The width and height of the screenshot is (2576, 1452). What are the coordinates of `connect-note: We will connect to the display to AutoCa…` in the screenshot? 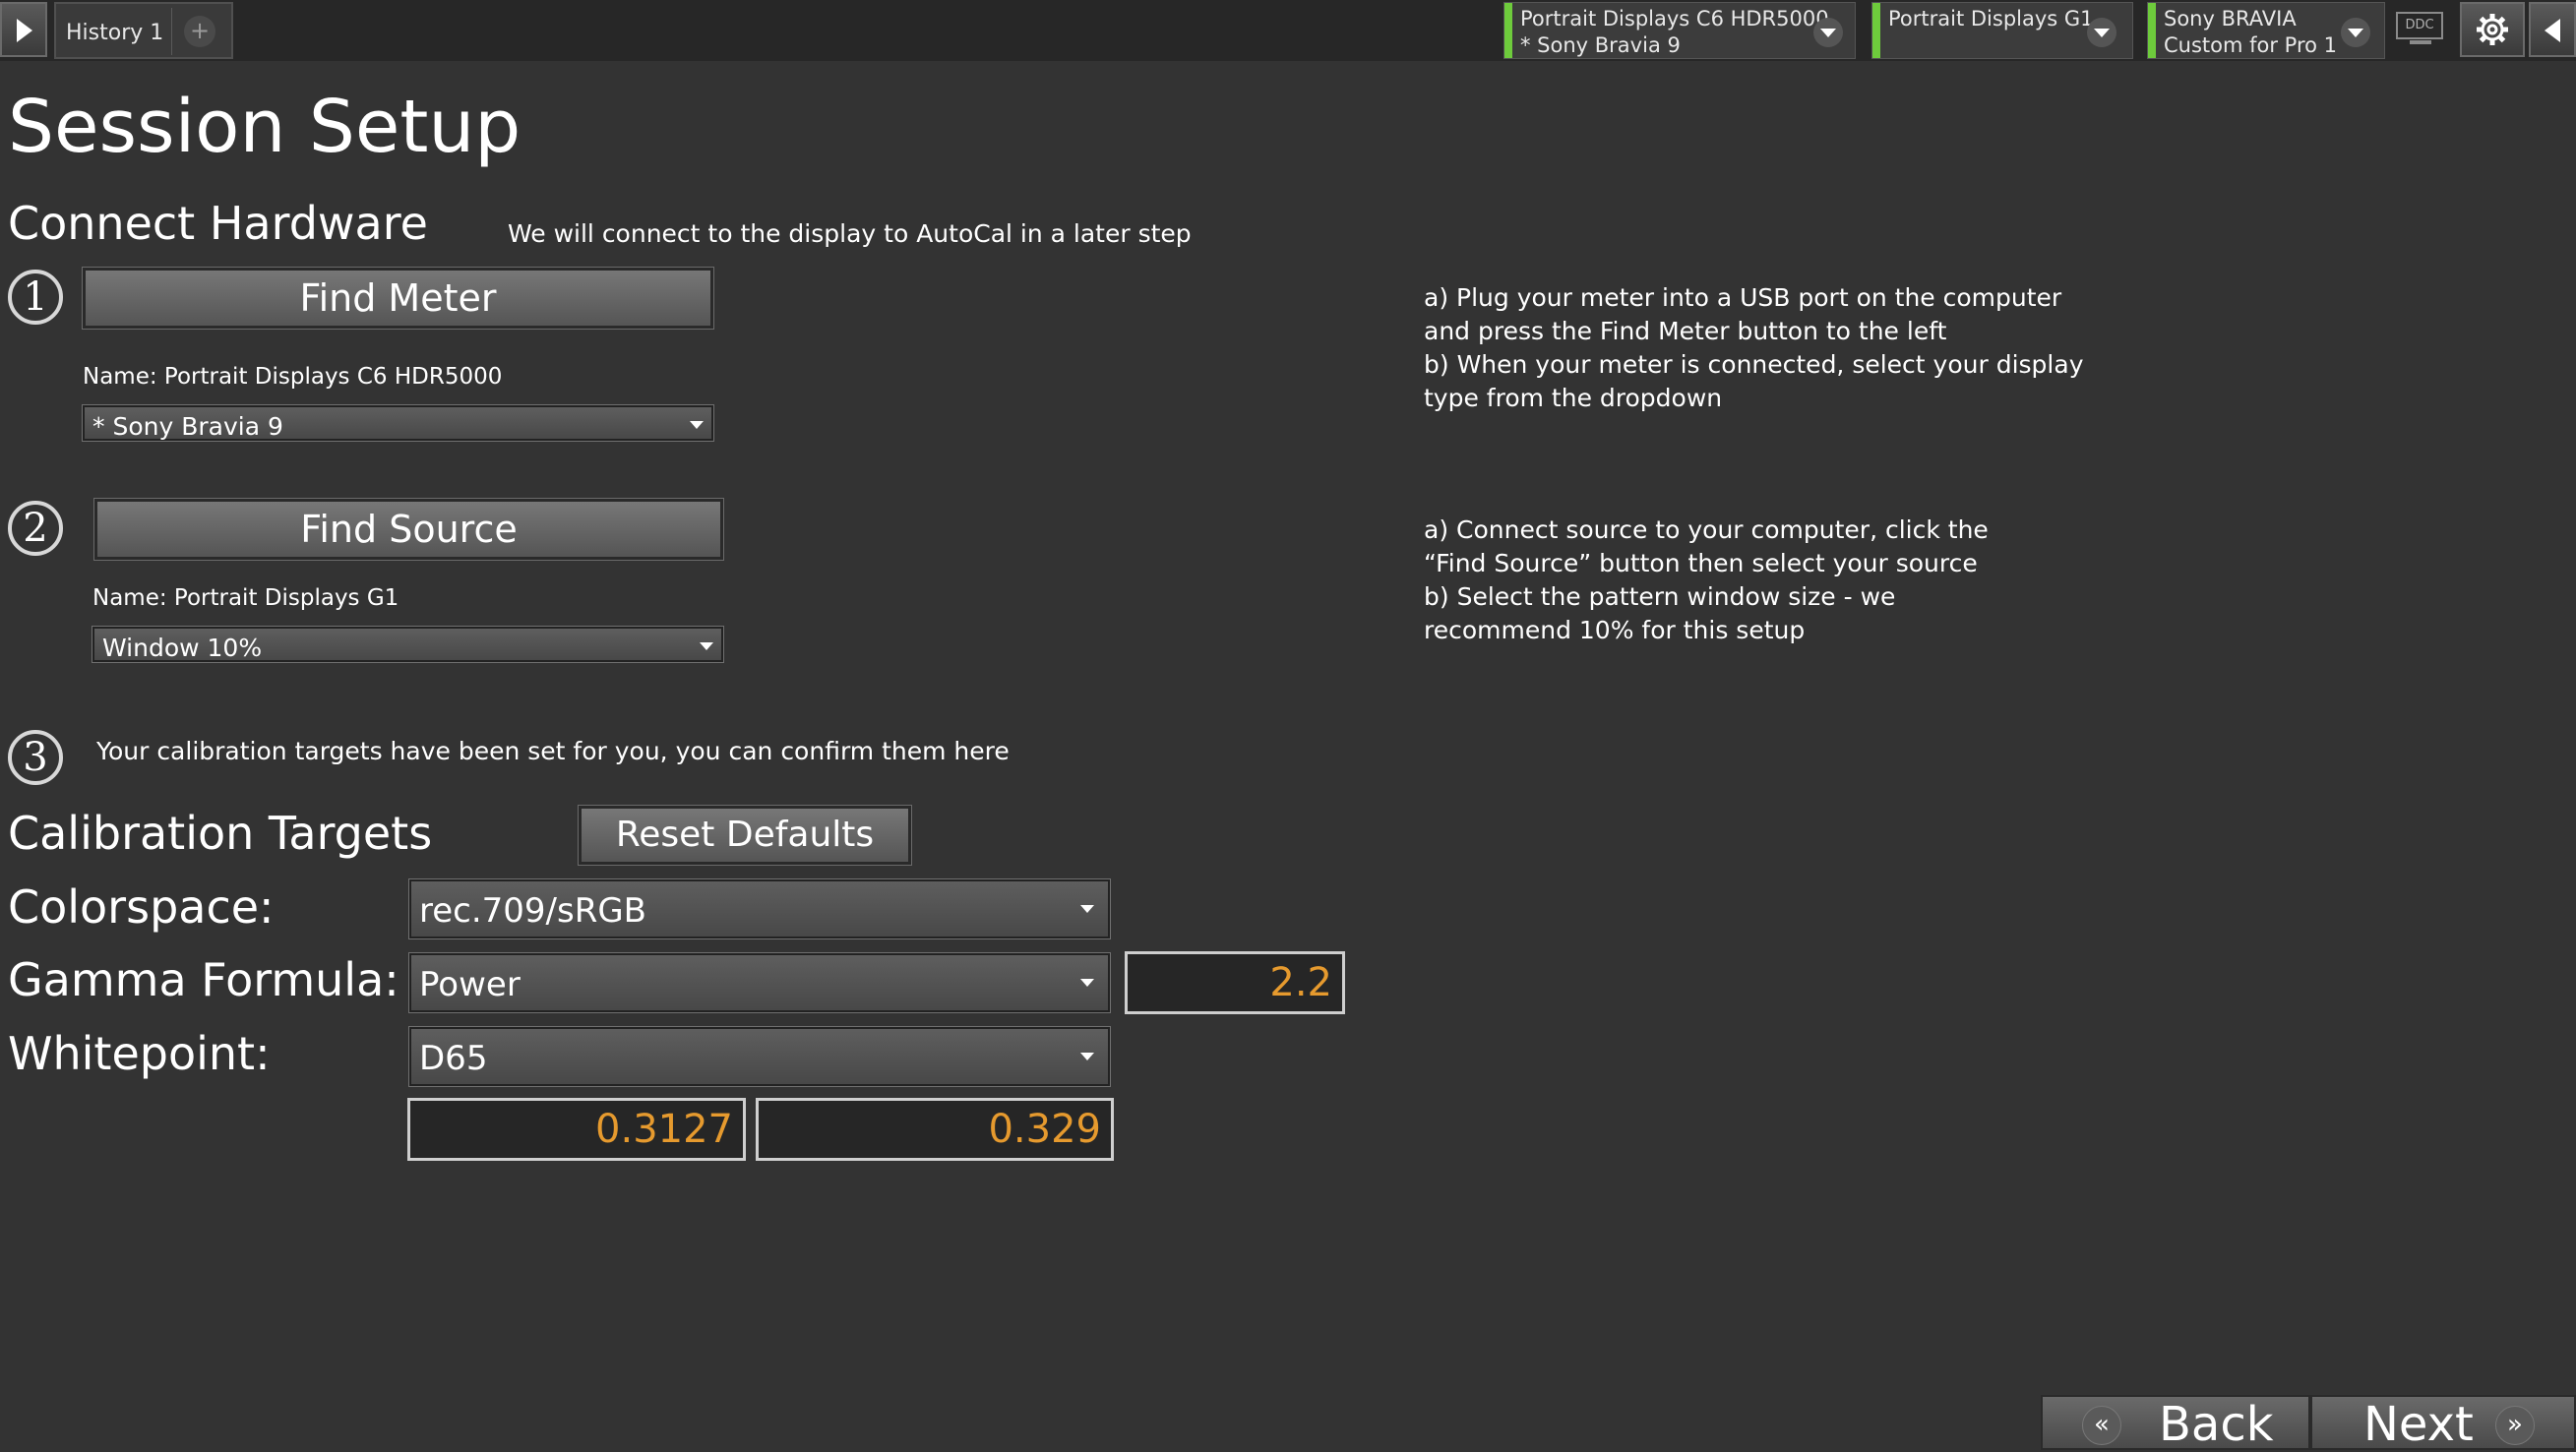 It's located at (850, 233).